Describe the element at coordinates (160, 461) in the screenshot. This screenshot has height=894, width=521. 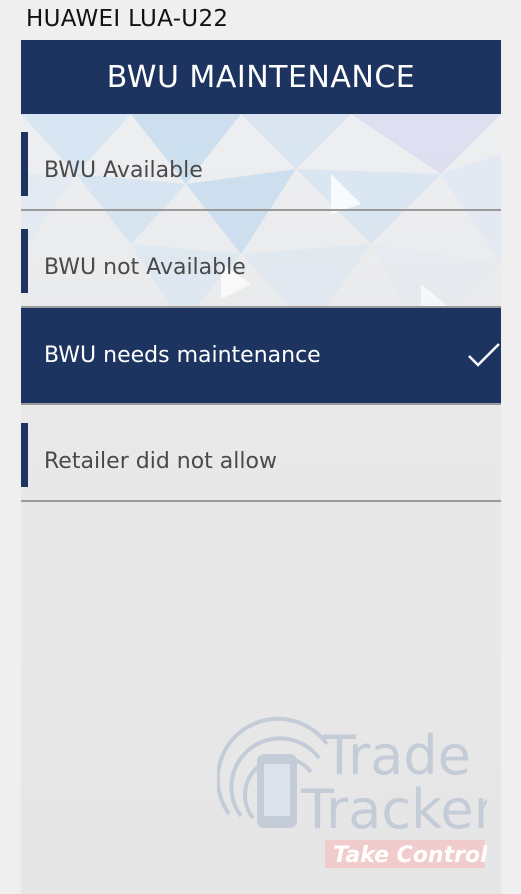
I see `option-label: Retailer did not allow` at that location.